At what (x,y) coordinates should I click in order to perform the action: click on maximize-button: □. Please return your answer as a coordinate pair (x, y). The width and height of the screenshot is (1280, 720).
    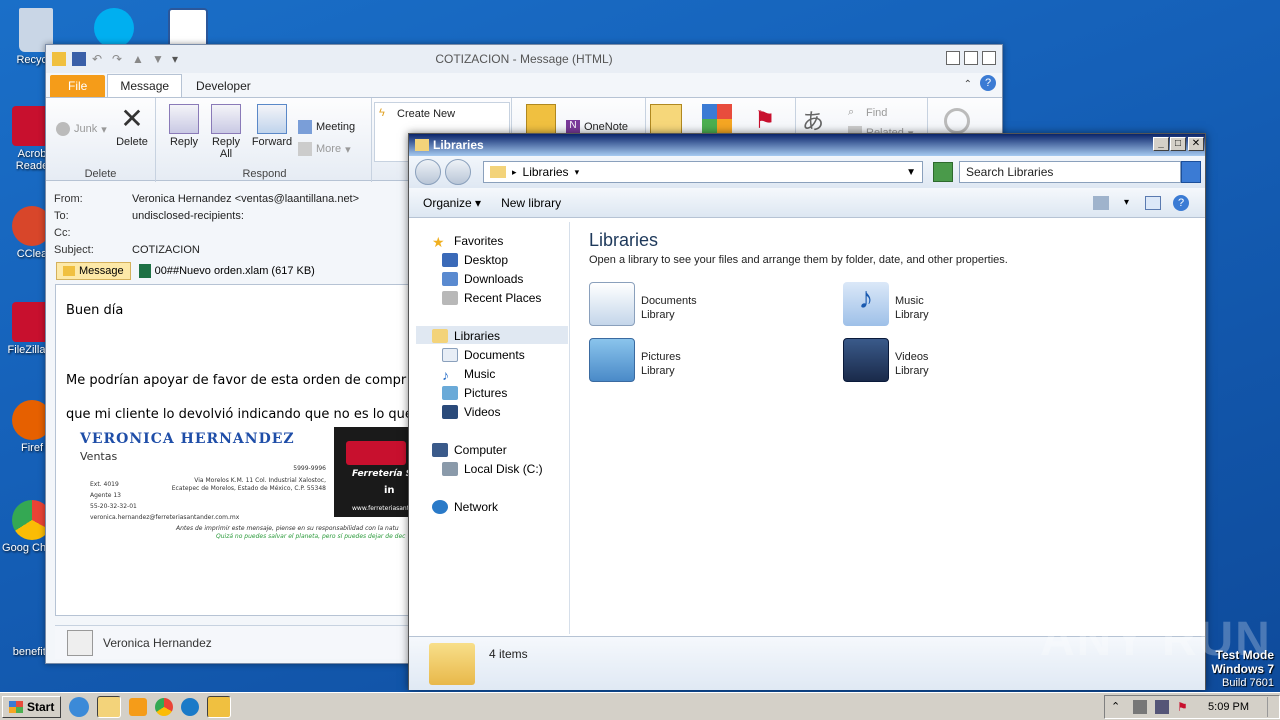
    Looking at the image, I should click on (1178, 144).